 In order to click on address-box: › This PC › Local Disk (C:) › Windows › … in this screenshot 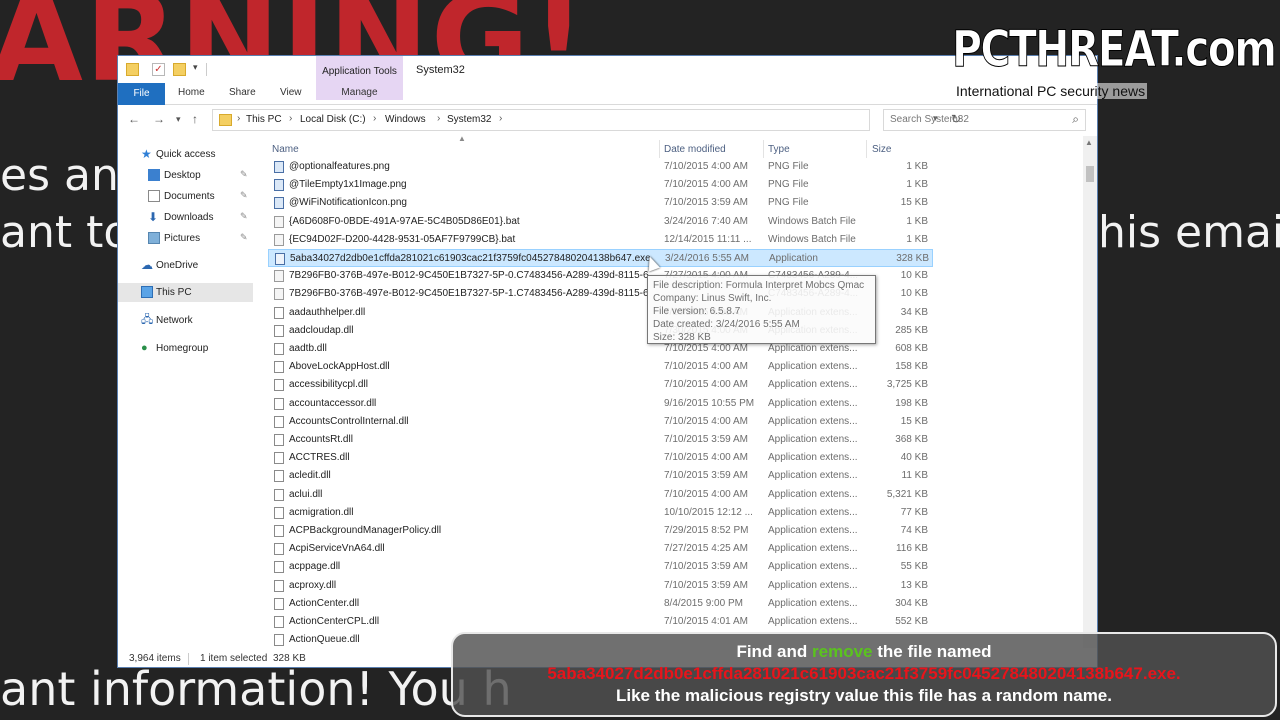, I will do `click(586, 120)`.